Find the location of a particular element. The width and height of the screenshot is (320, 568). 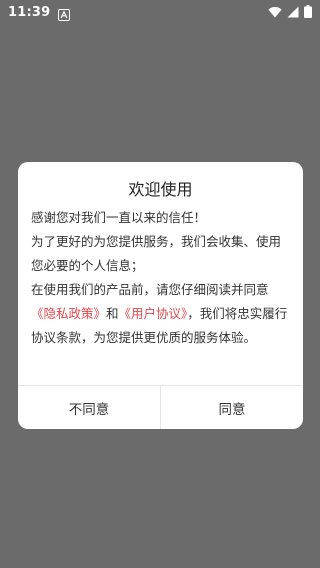

and-text: 和 is located at coordinates (112, 313).